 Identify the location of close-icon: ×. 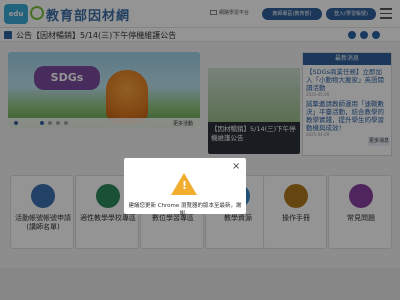
(236, 167).